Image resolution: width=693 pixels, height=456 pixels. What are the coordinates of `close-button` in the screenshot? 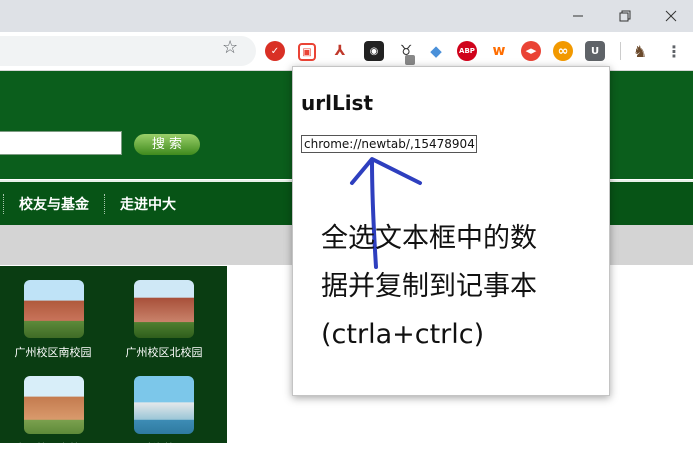 It's located at (670, 16).